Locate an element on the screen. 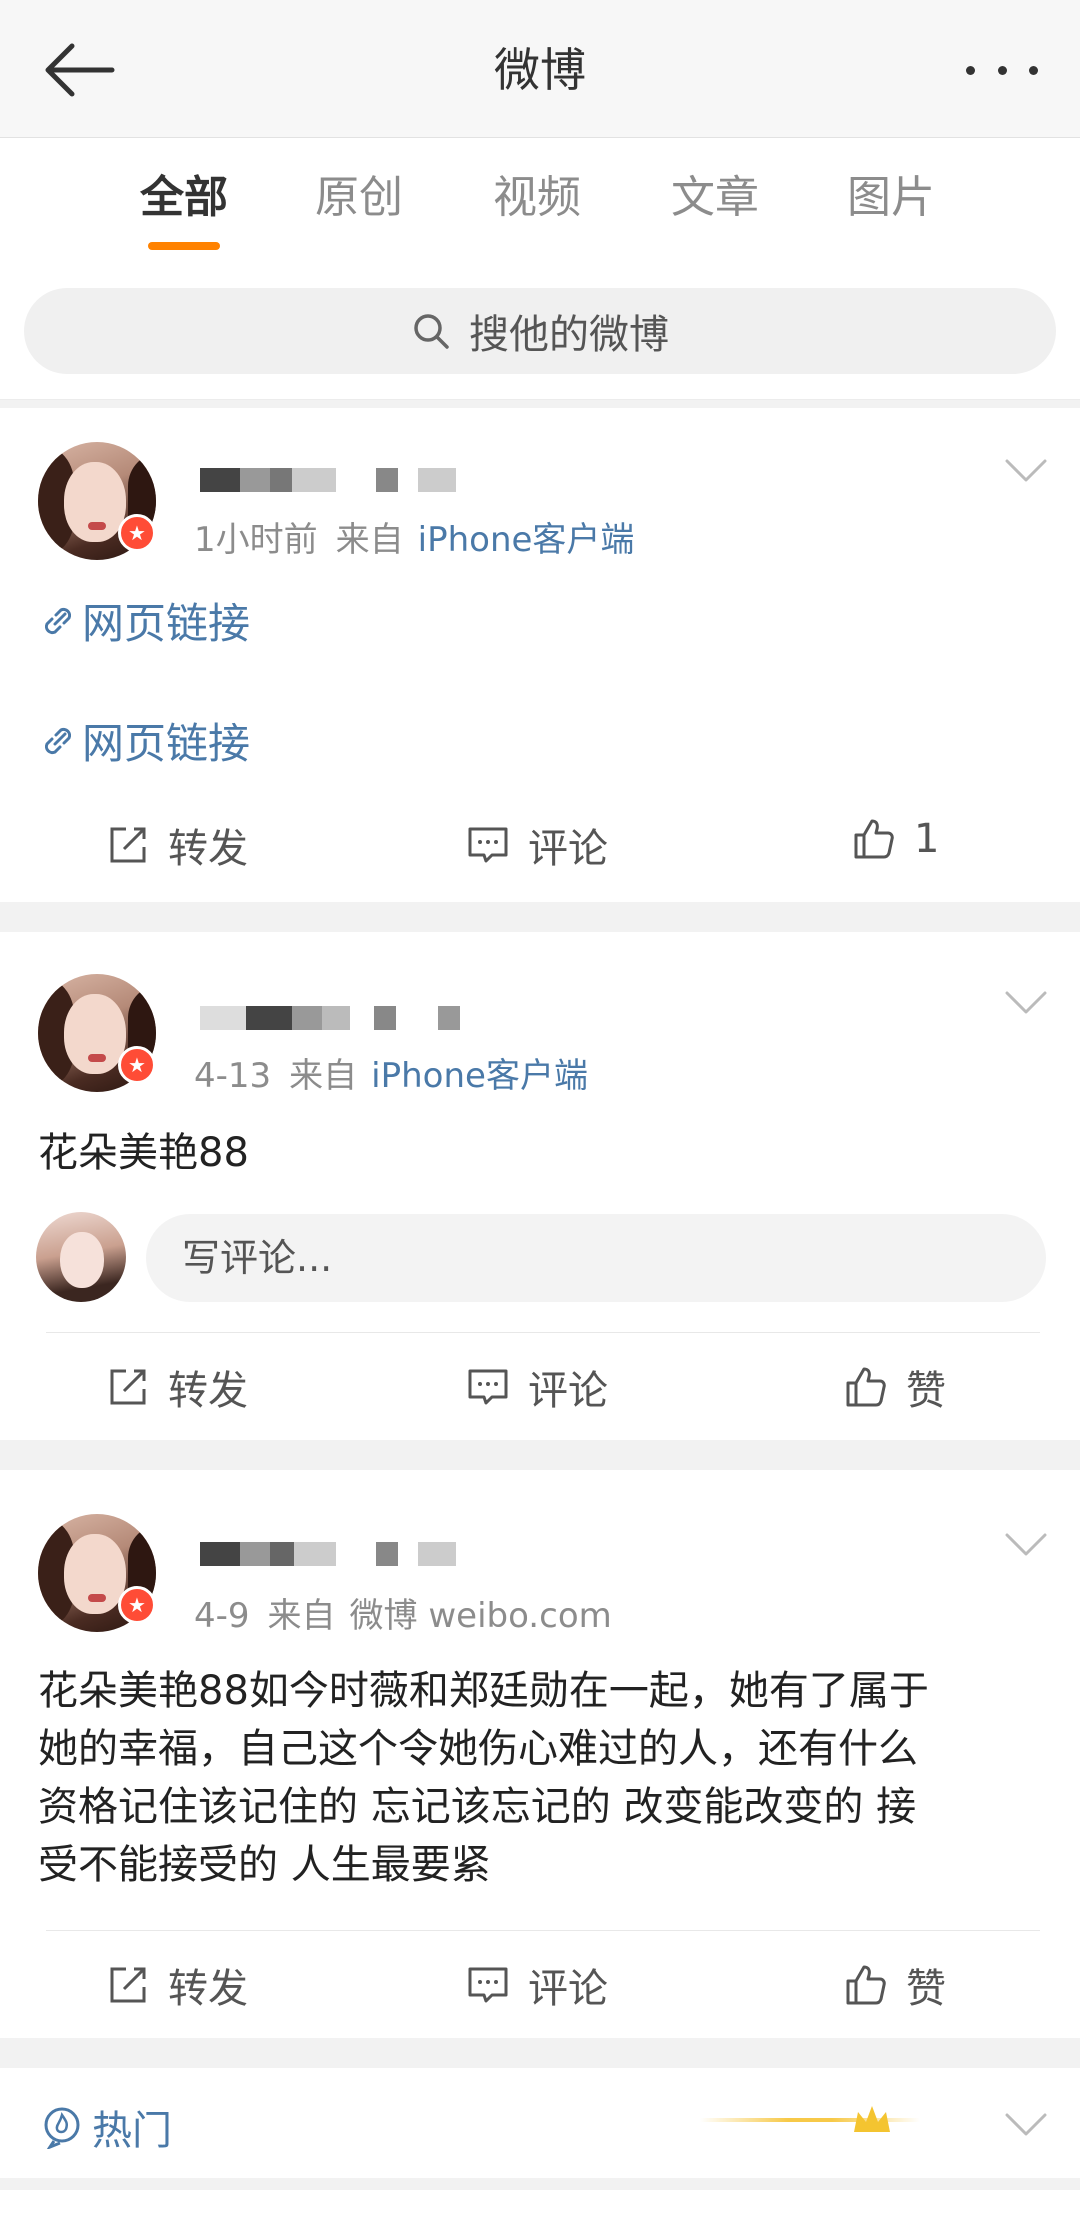 This screenshot has height=2228, width=1080. post-time: 1小时前 is located at coordinates (256, 540).